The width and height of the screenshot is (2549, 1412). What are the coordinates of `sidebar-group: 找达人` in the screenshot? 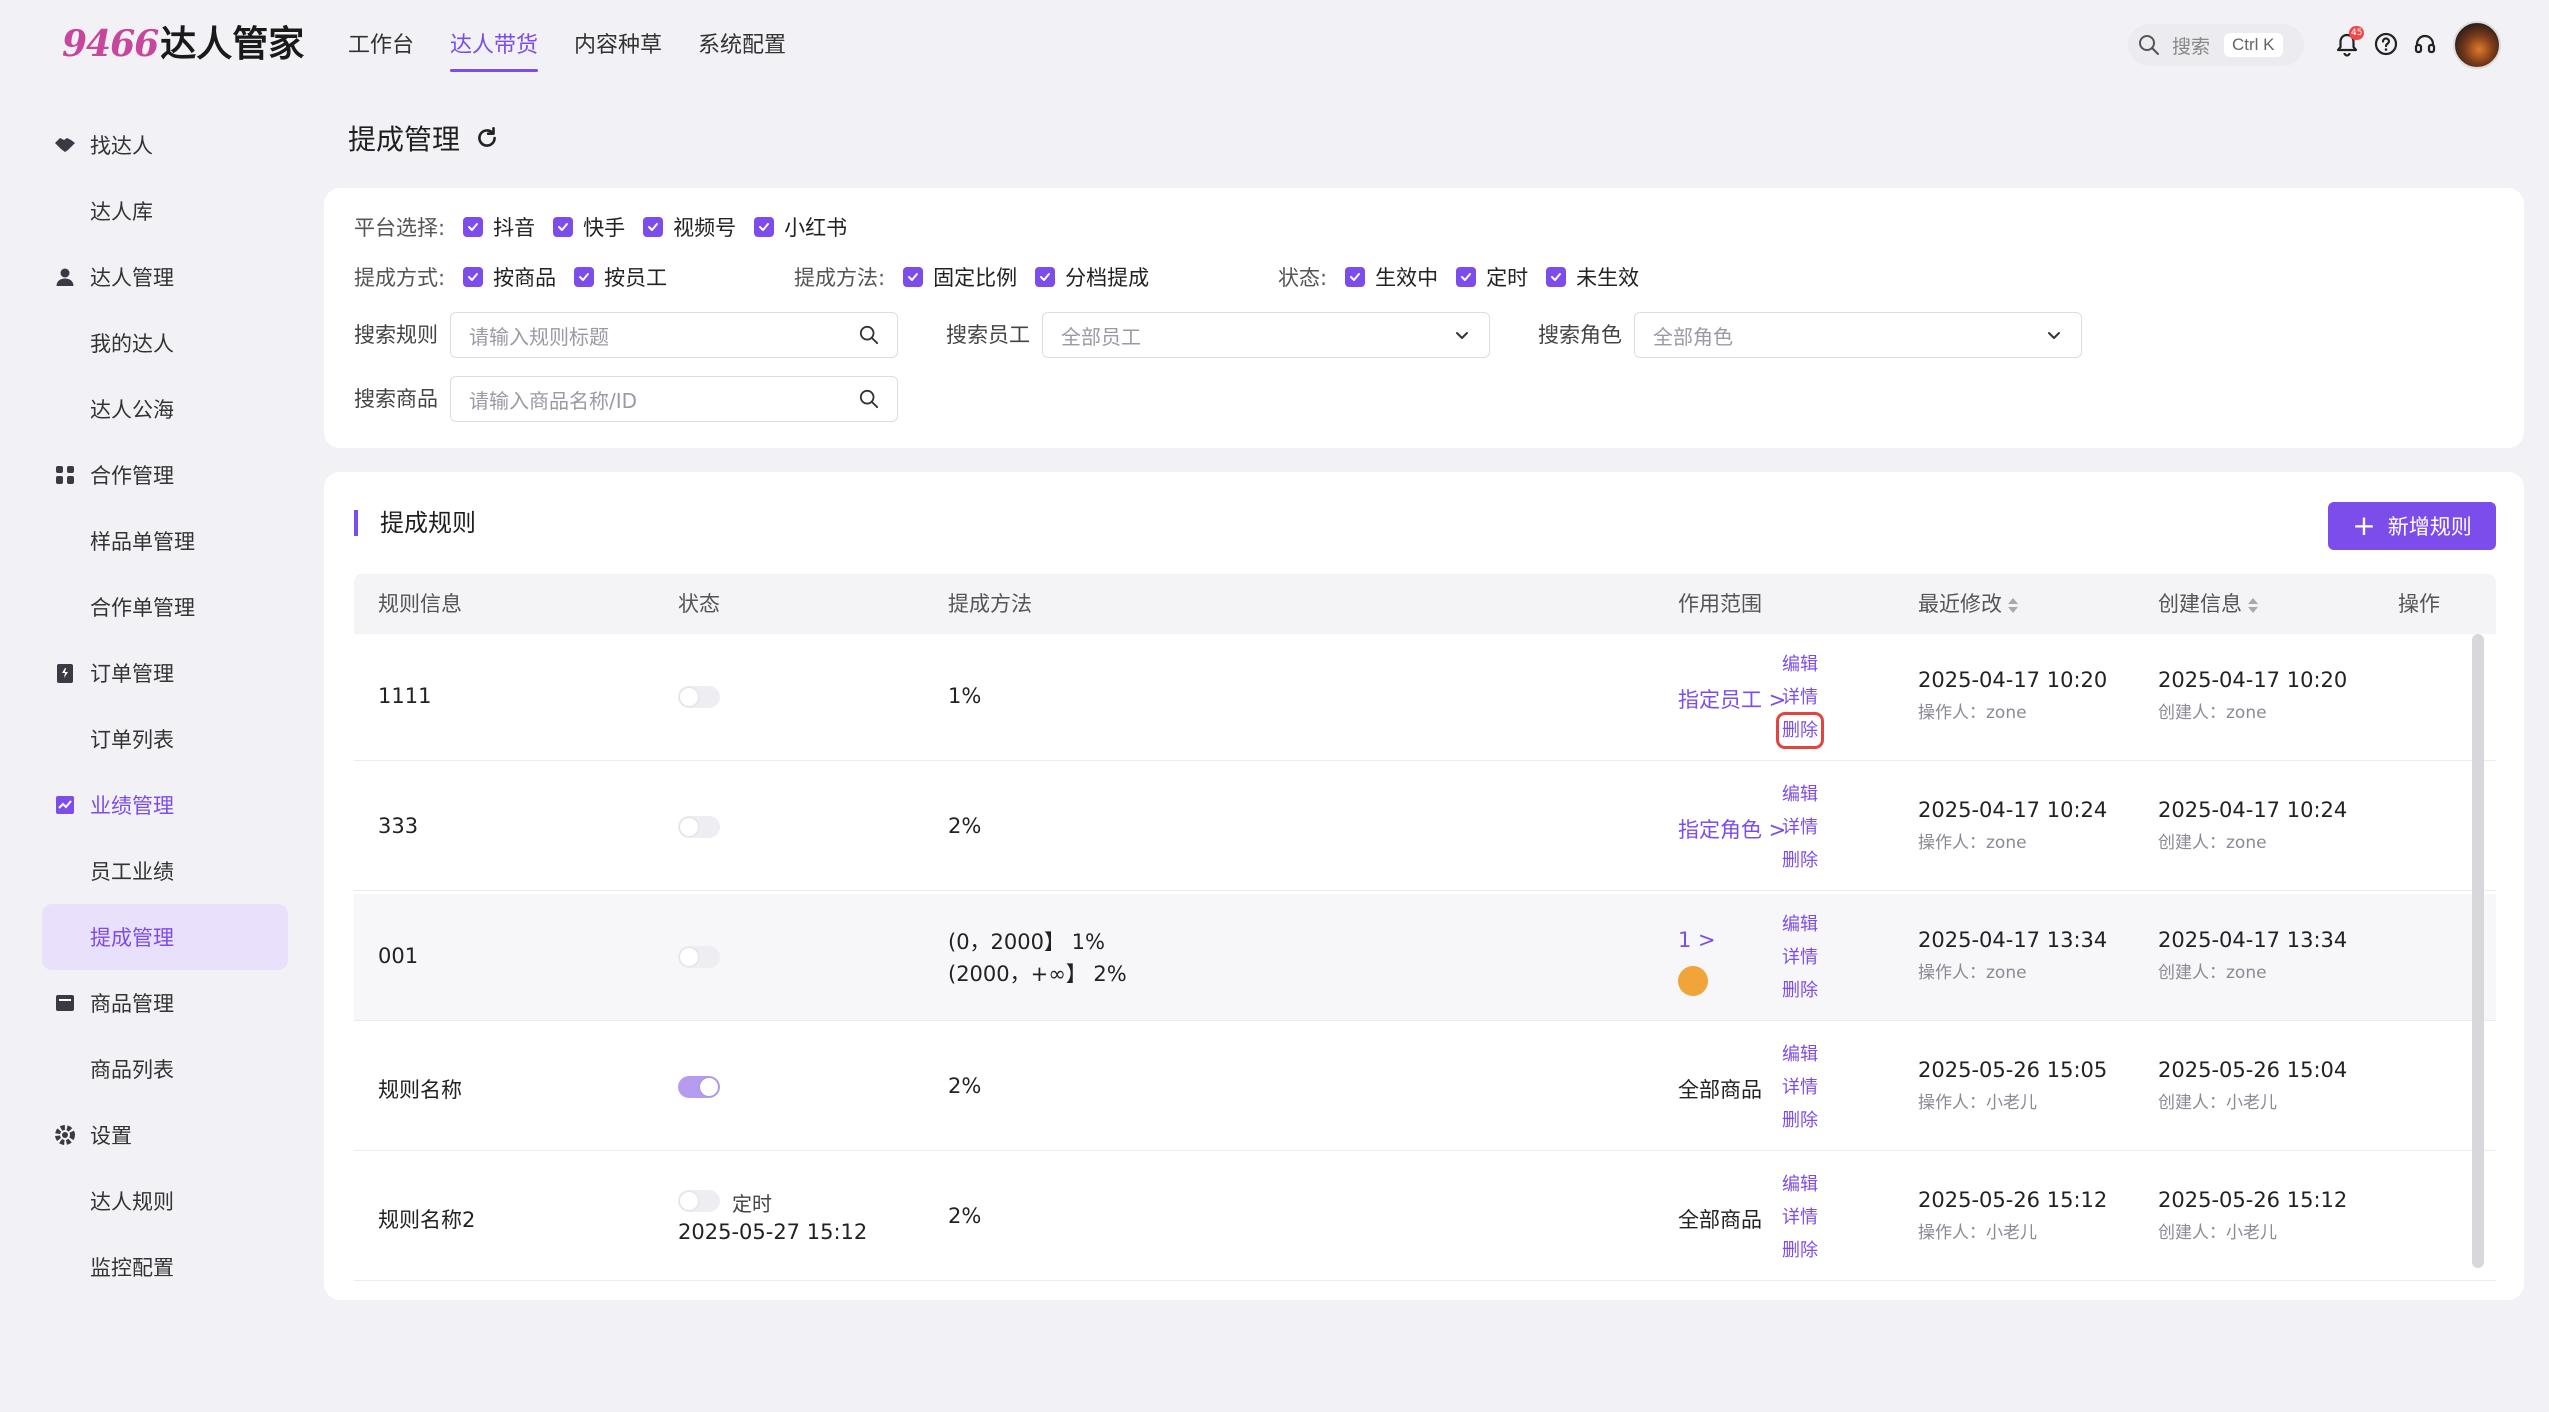 It's located at (165, 145).